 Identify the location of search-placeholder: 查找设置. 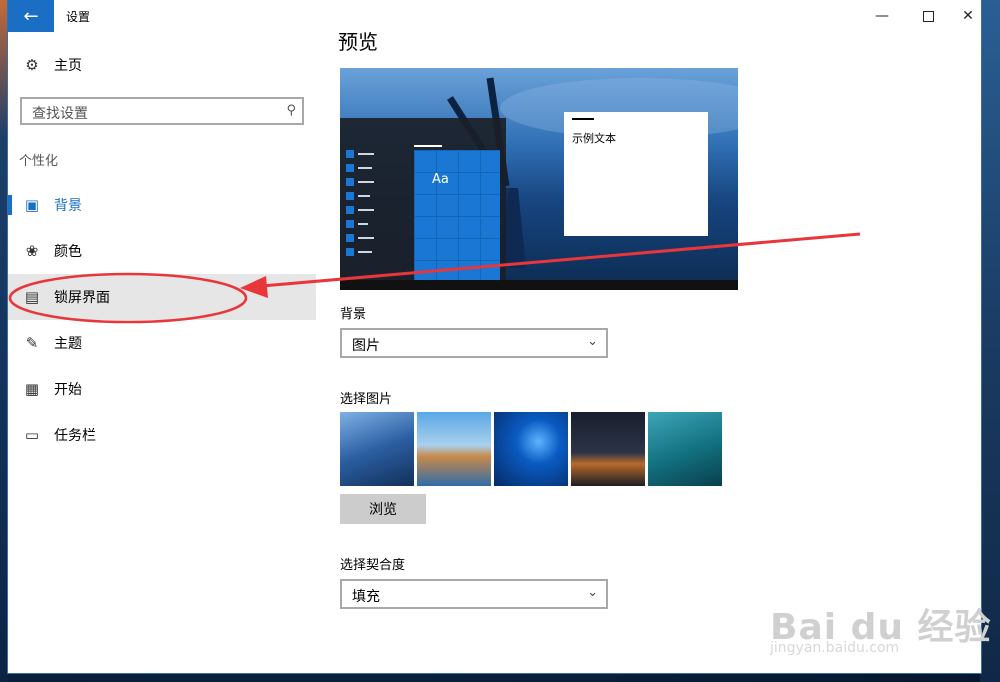
(60, 114).